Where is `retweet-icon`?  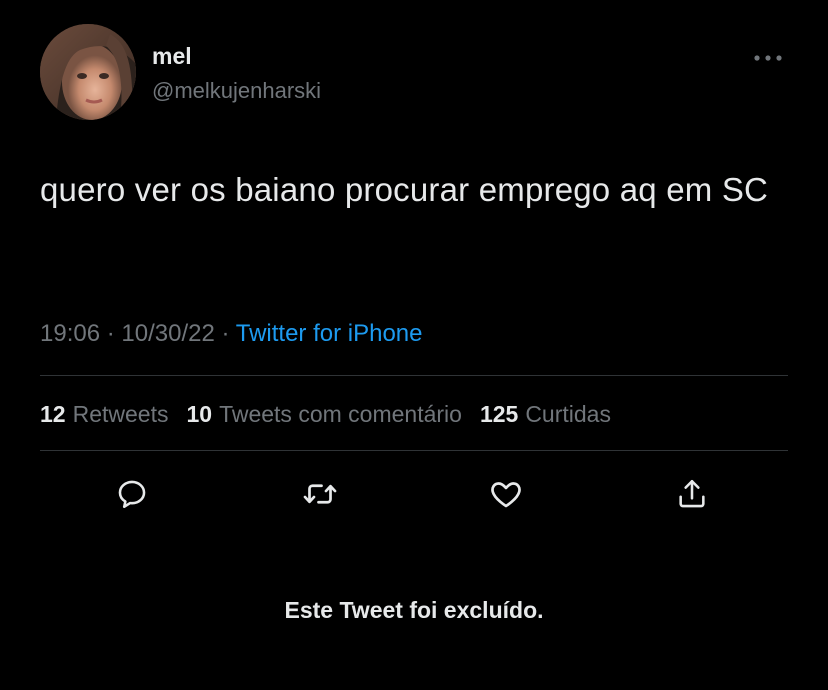
retweet-icon is located at coordinates (320, 494).